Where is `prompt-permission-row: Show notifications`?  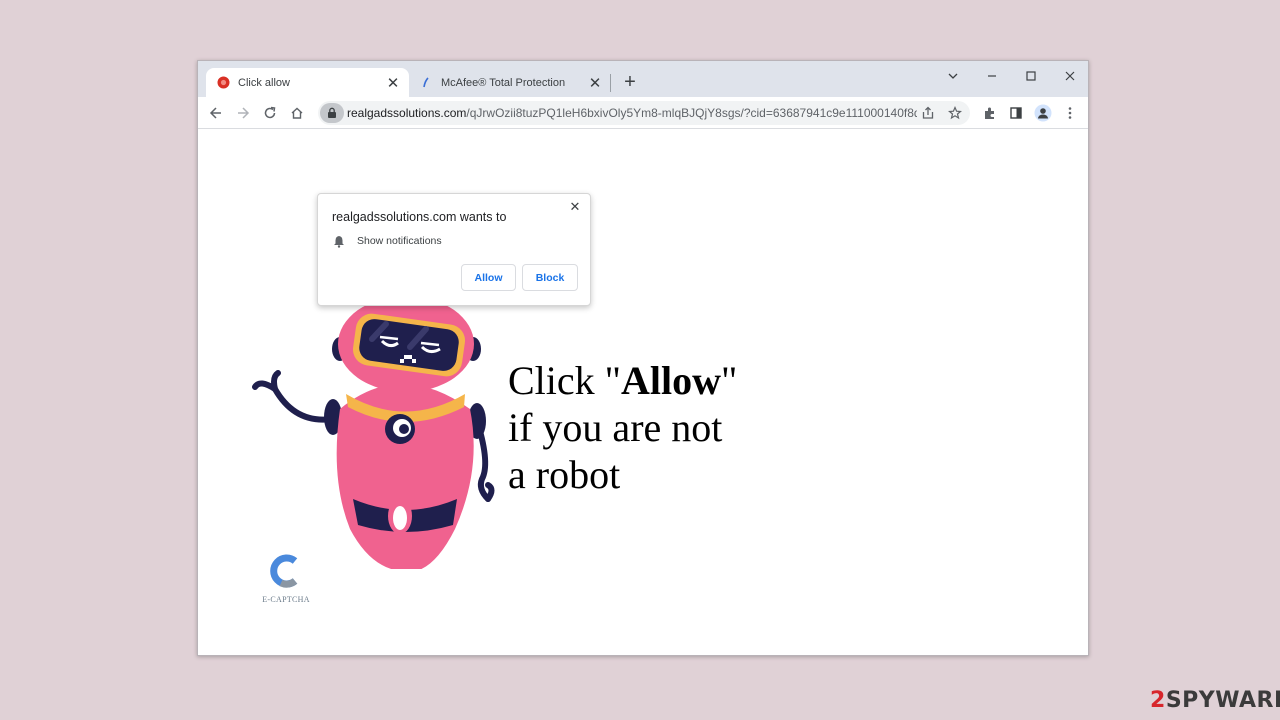 prompt-permission-row: Show notifications is located at coordinates (387, 241).